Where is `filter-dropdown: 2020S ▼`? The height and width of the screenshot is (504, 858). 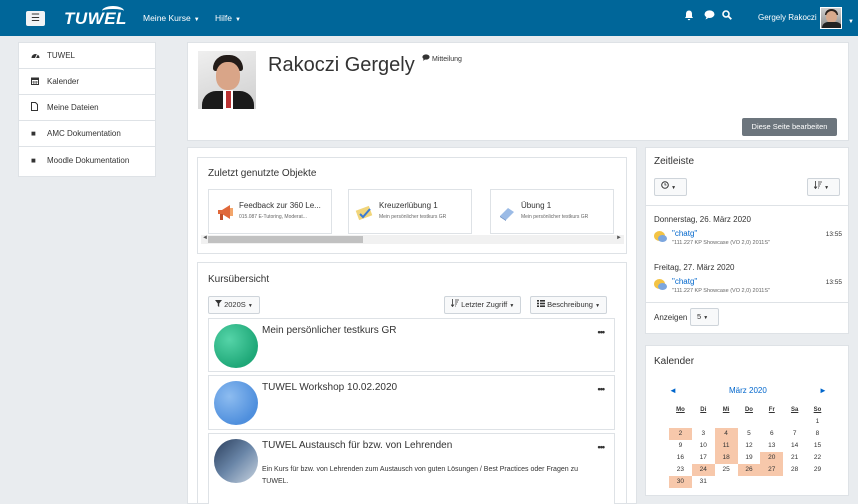
filter-dropdown: 2020S ▼ is located at coordinates (234, 305).